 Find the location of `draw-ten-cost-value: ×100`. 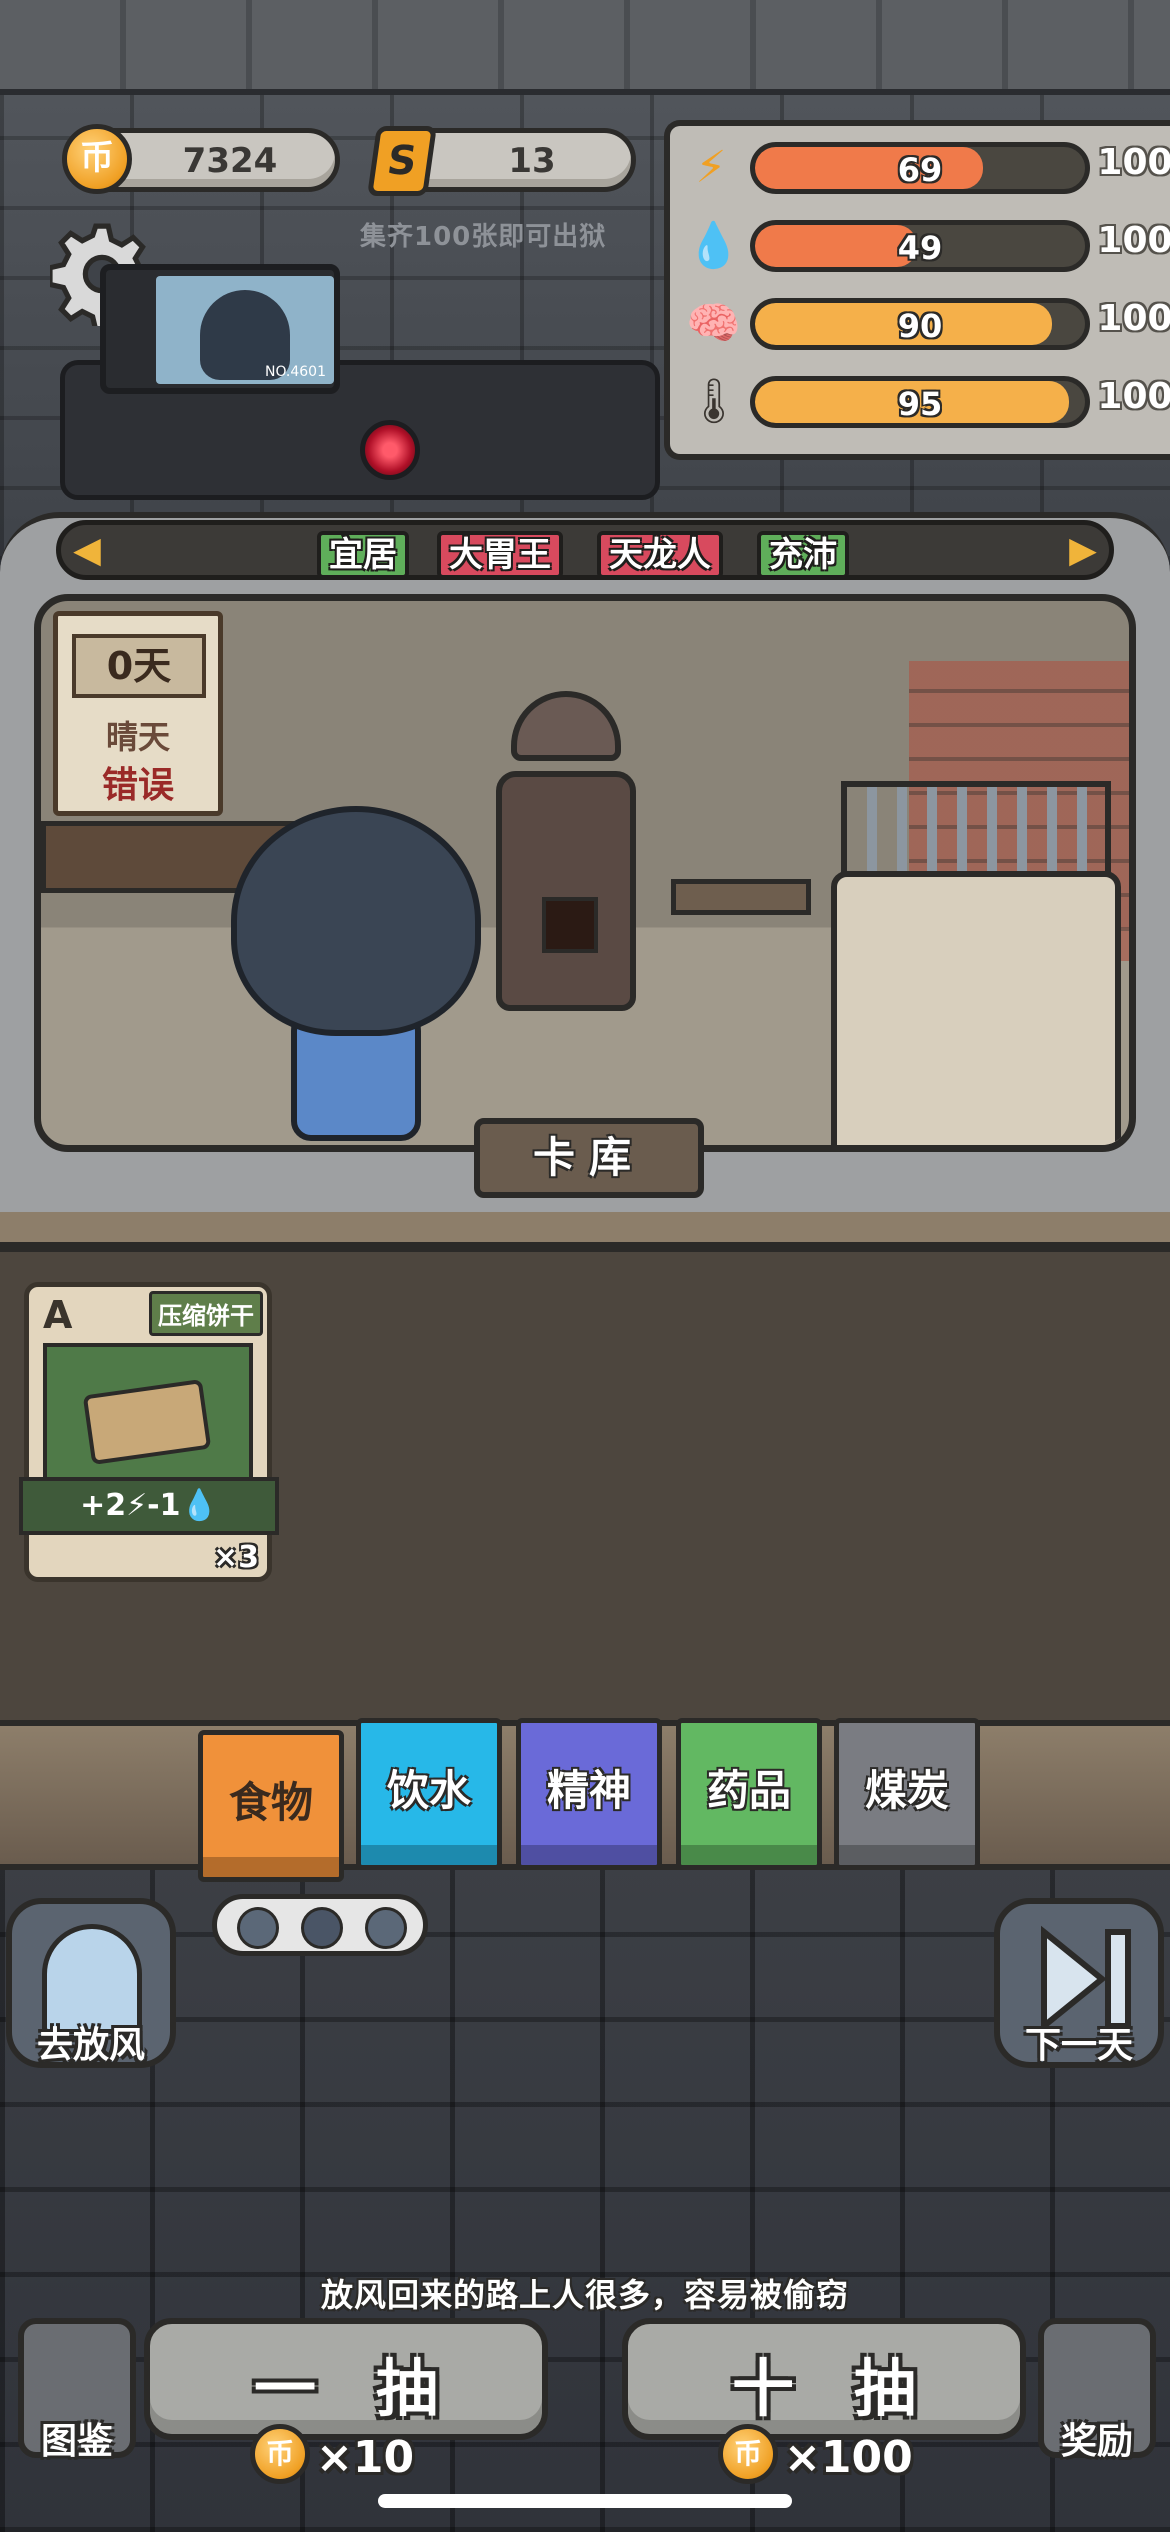

draw-ten-cost-value: ×100 is located at coordinates (848, 2457).